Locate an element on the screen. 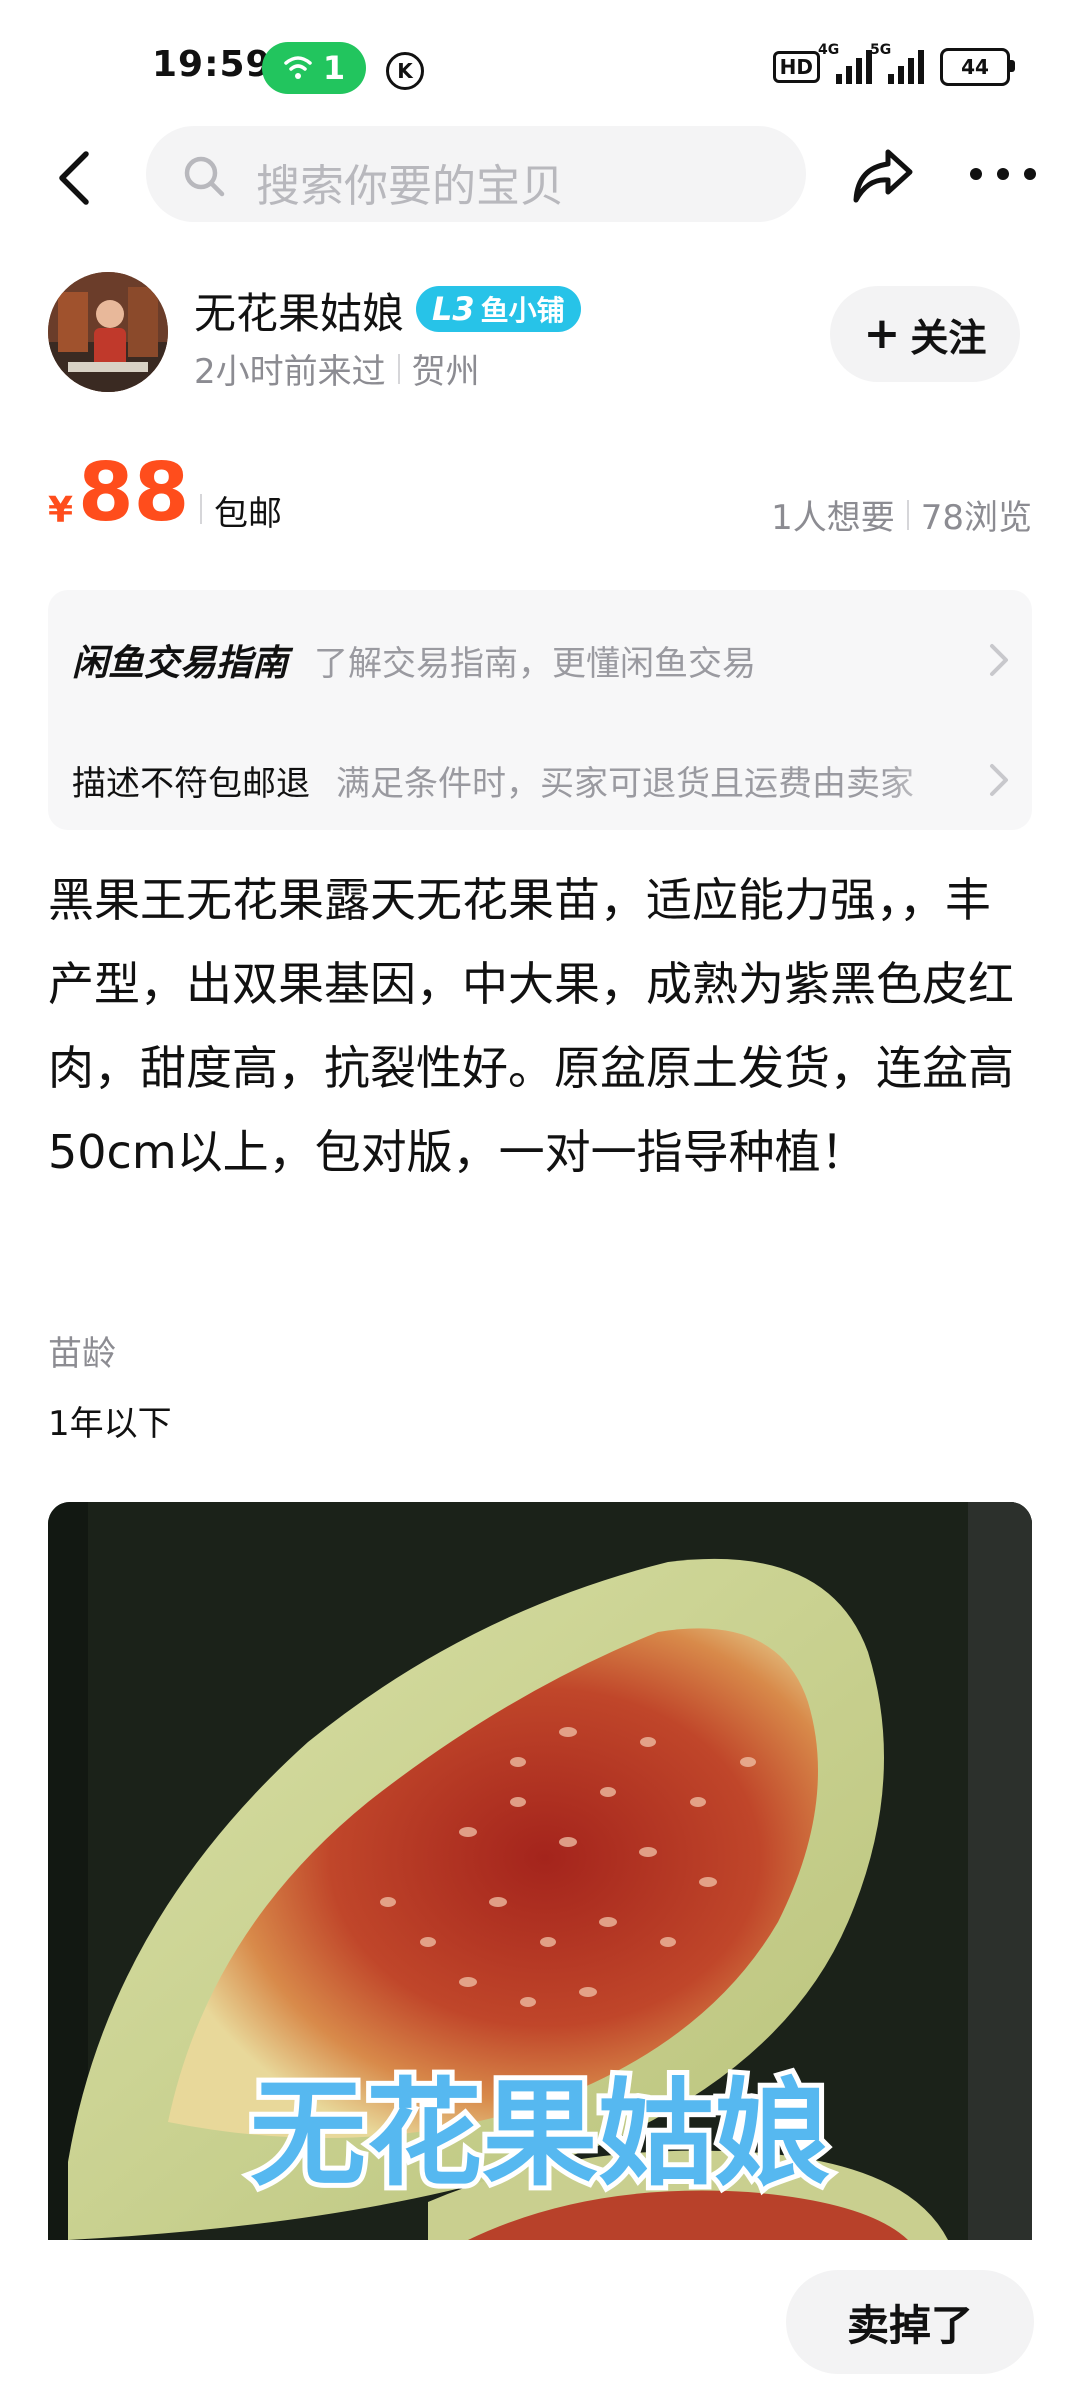  status-right-group: HD 4G 5G 44 is located at coordinates (893, 64).